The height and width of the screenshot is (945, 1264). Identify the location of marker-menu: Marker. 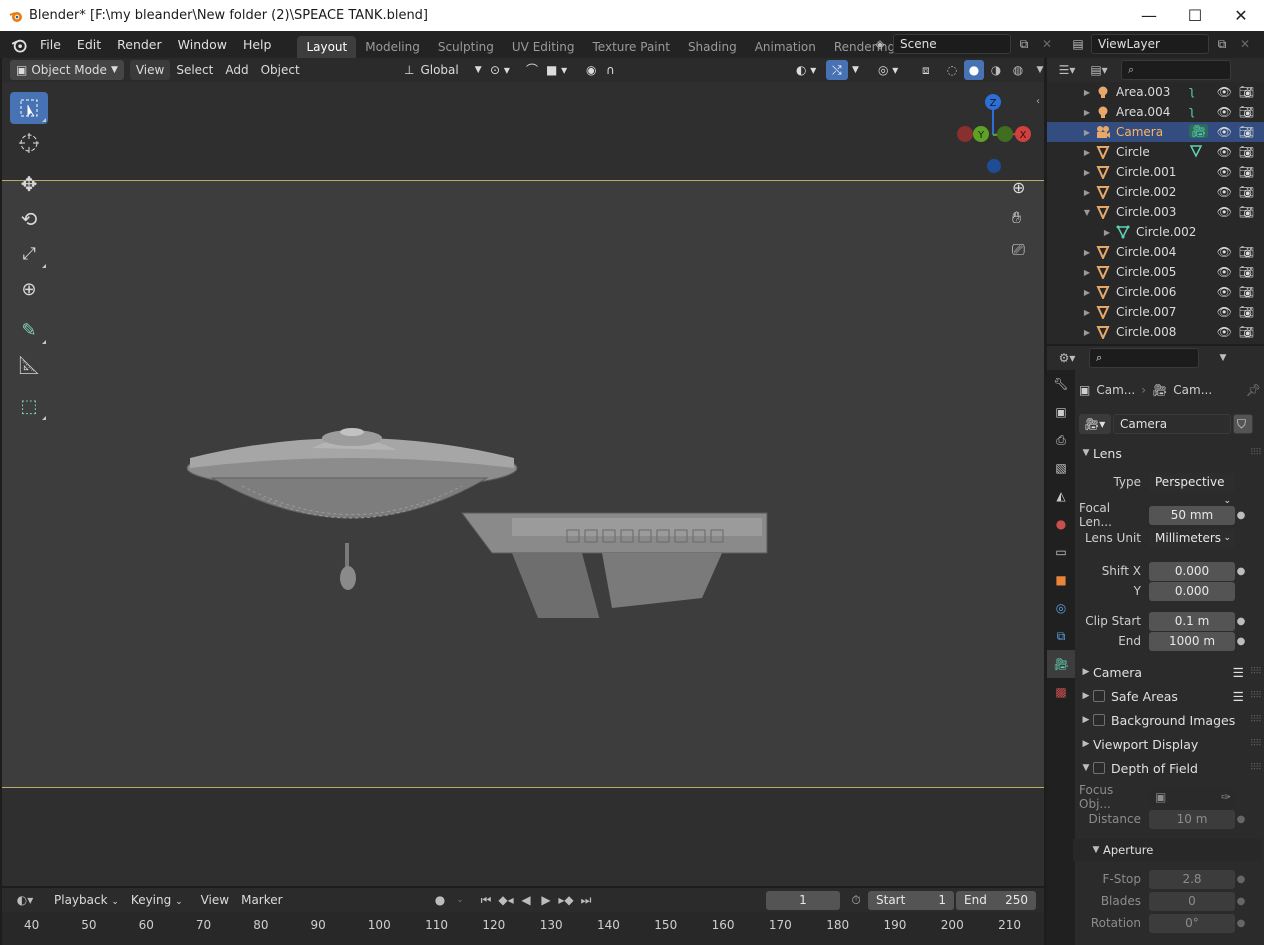
(261, 900).